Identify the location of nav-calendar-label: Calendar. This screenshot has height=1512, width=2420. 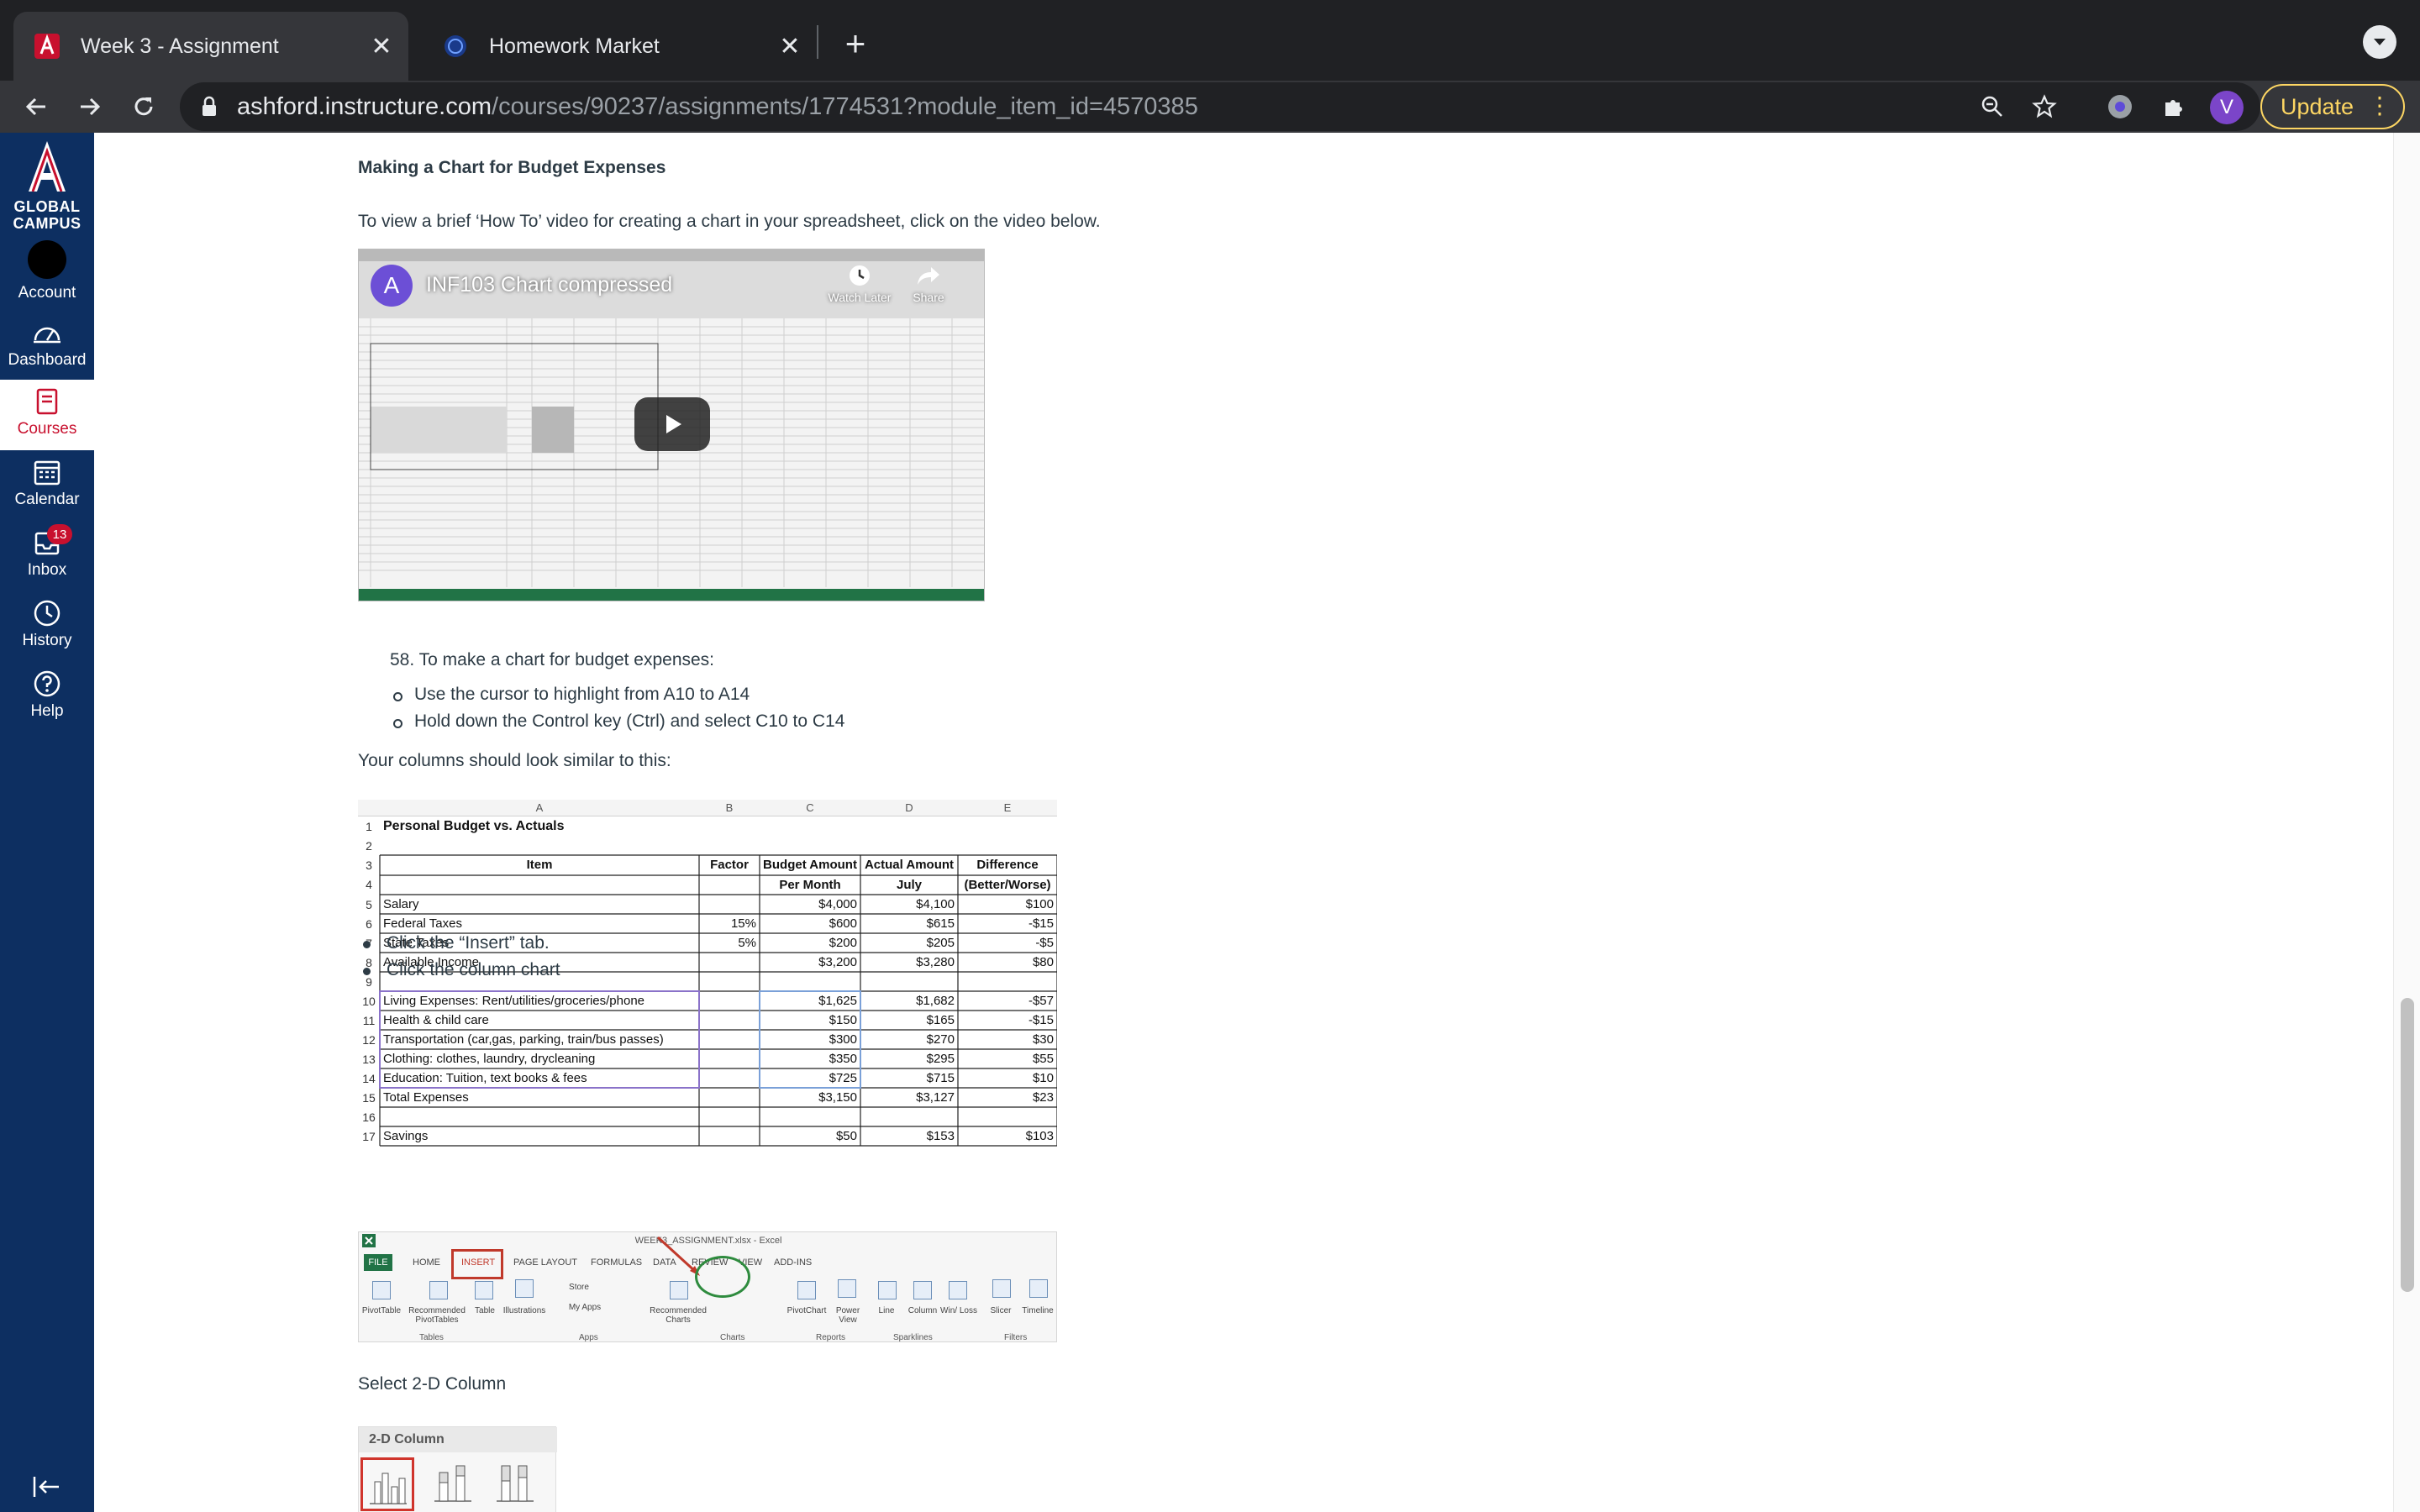
(47, 499).